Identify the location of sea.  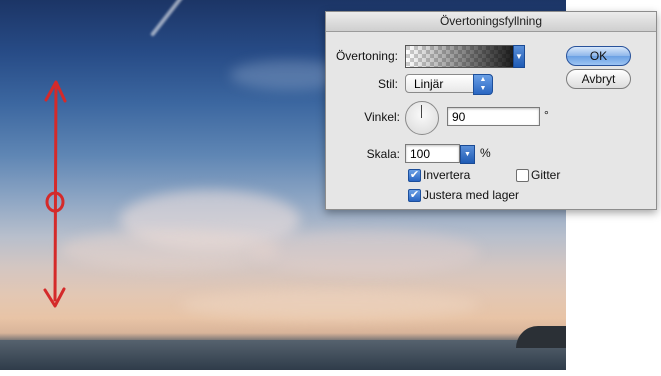
(283, 355).